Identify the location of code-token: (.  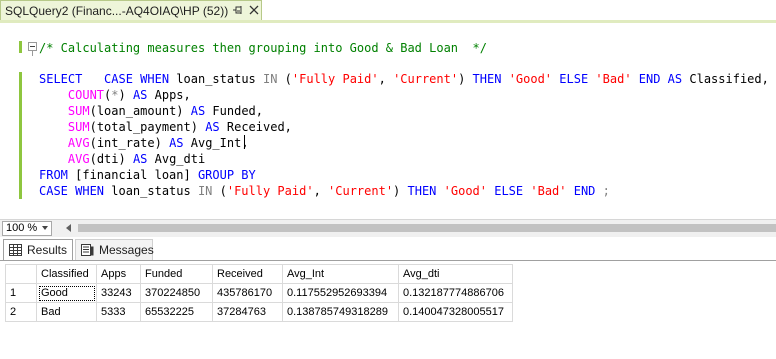
(284, 79).